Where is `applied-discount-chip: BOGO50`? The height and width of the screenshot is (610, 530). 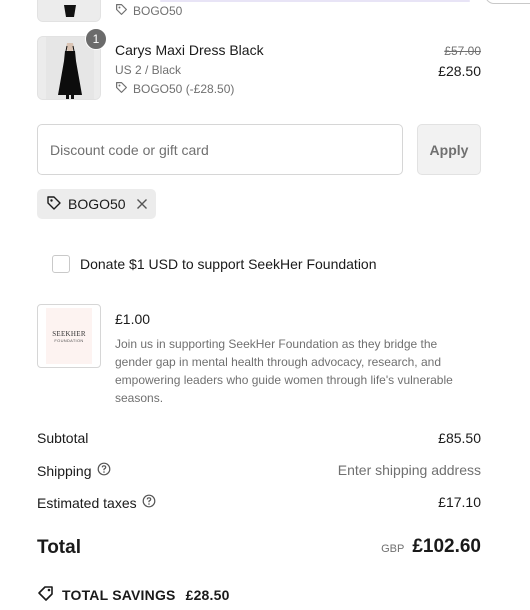 applied-discount-chip: BOGO50 is located at coordinates (96, 204).